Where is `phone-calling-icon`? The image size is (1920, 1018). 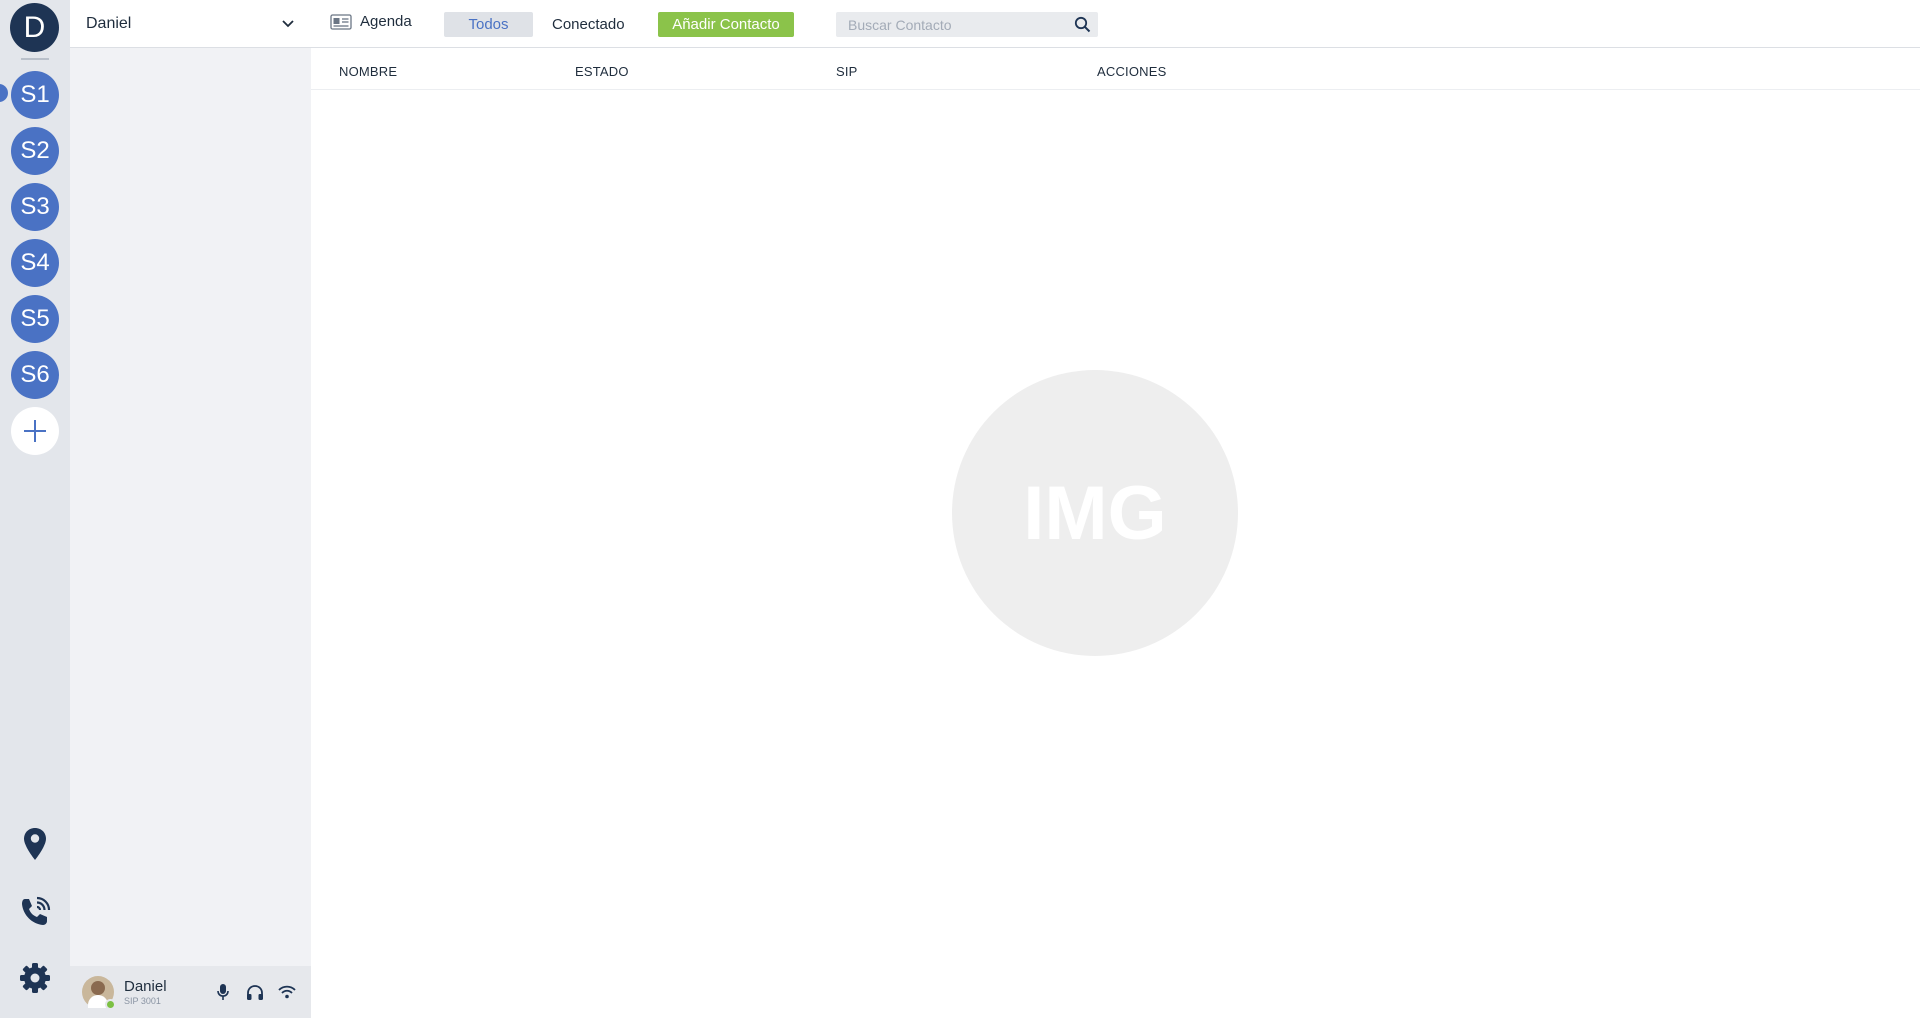 phone-calling-icon is located at coordinates (36, 910).